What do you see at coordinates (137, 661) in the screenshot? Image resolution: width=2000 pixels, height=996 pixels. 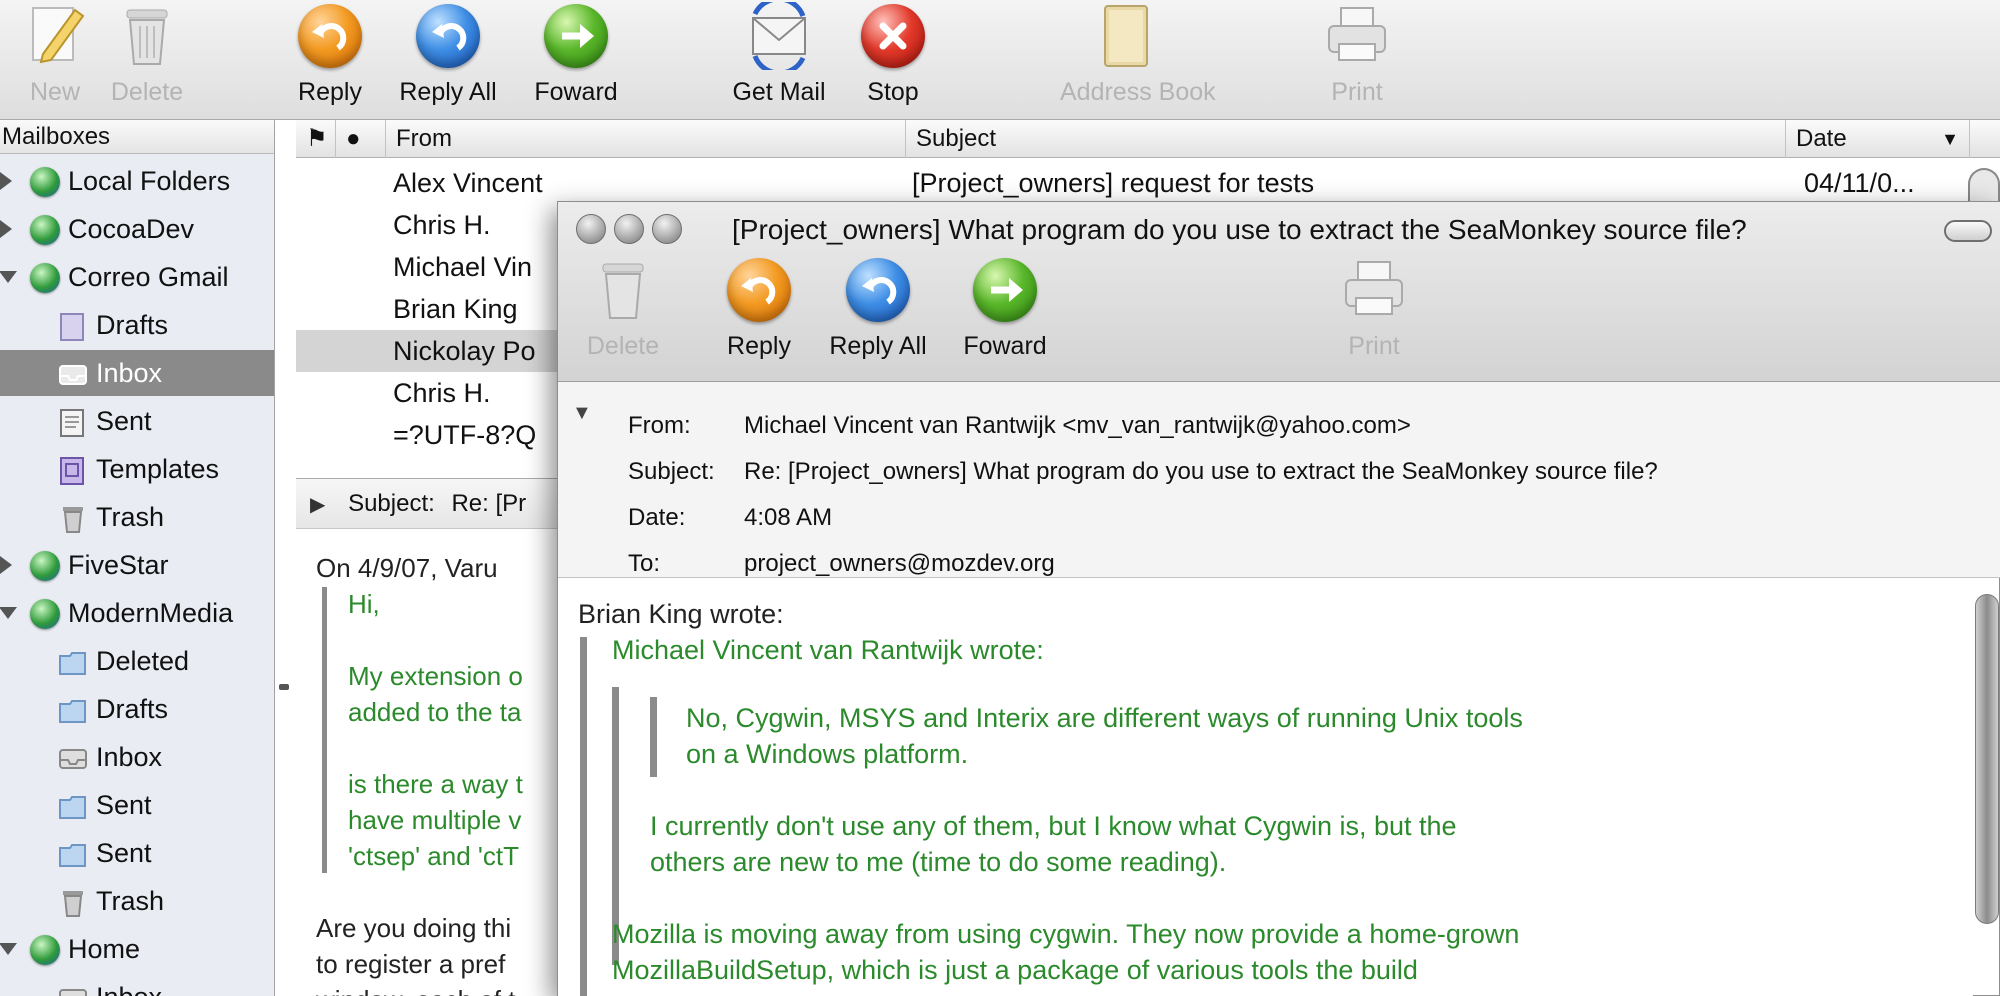 I see `sidebar-item-deleted: Deleted` at bounding box center [137, 661].